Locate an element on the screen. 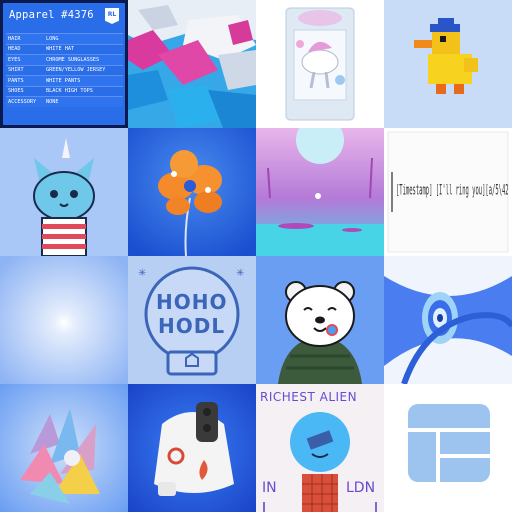  pink-planet-landscape-art is located at coordinates (320, 192).